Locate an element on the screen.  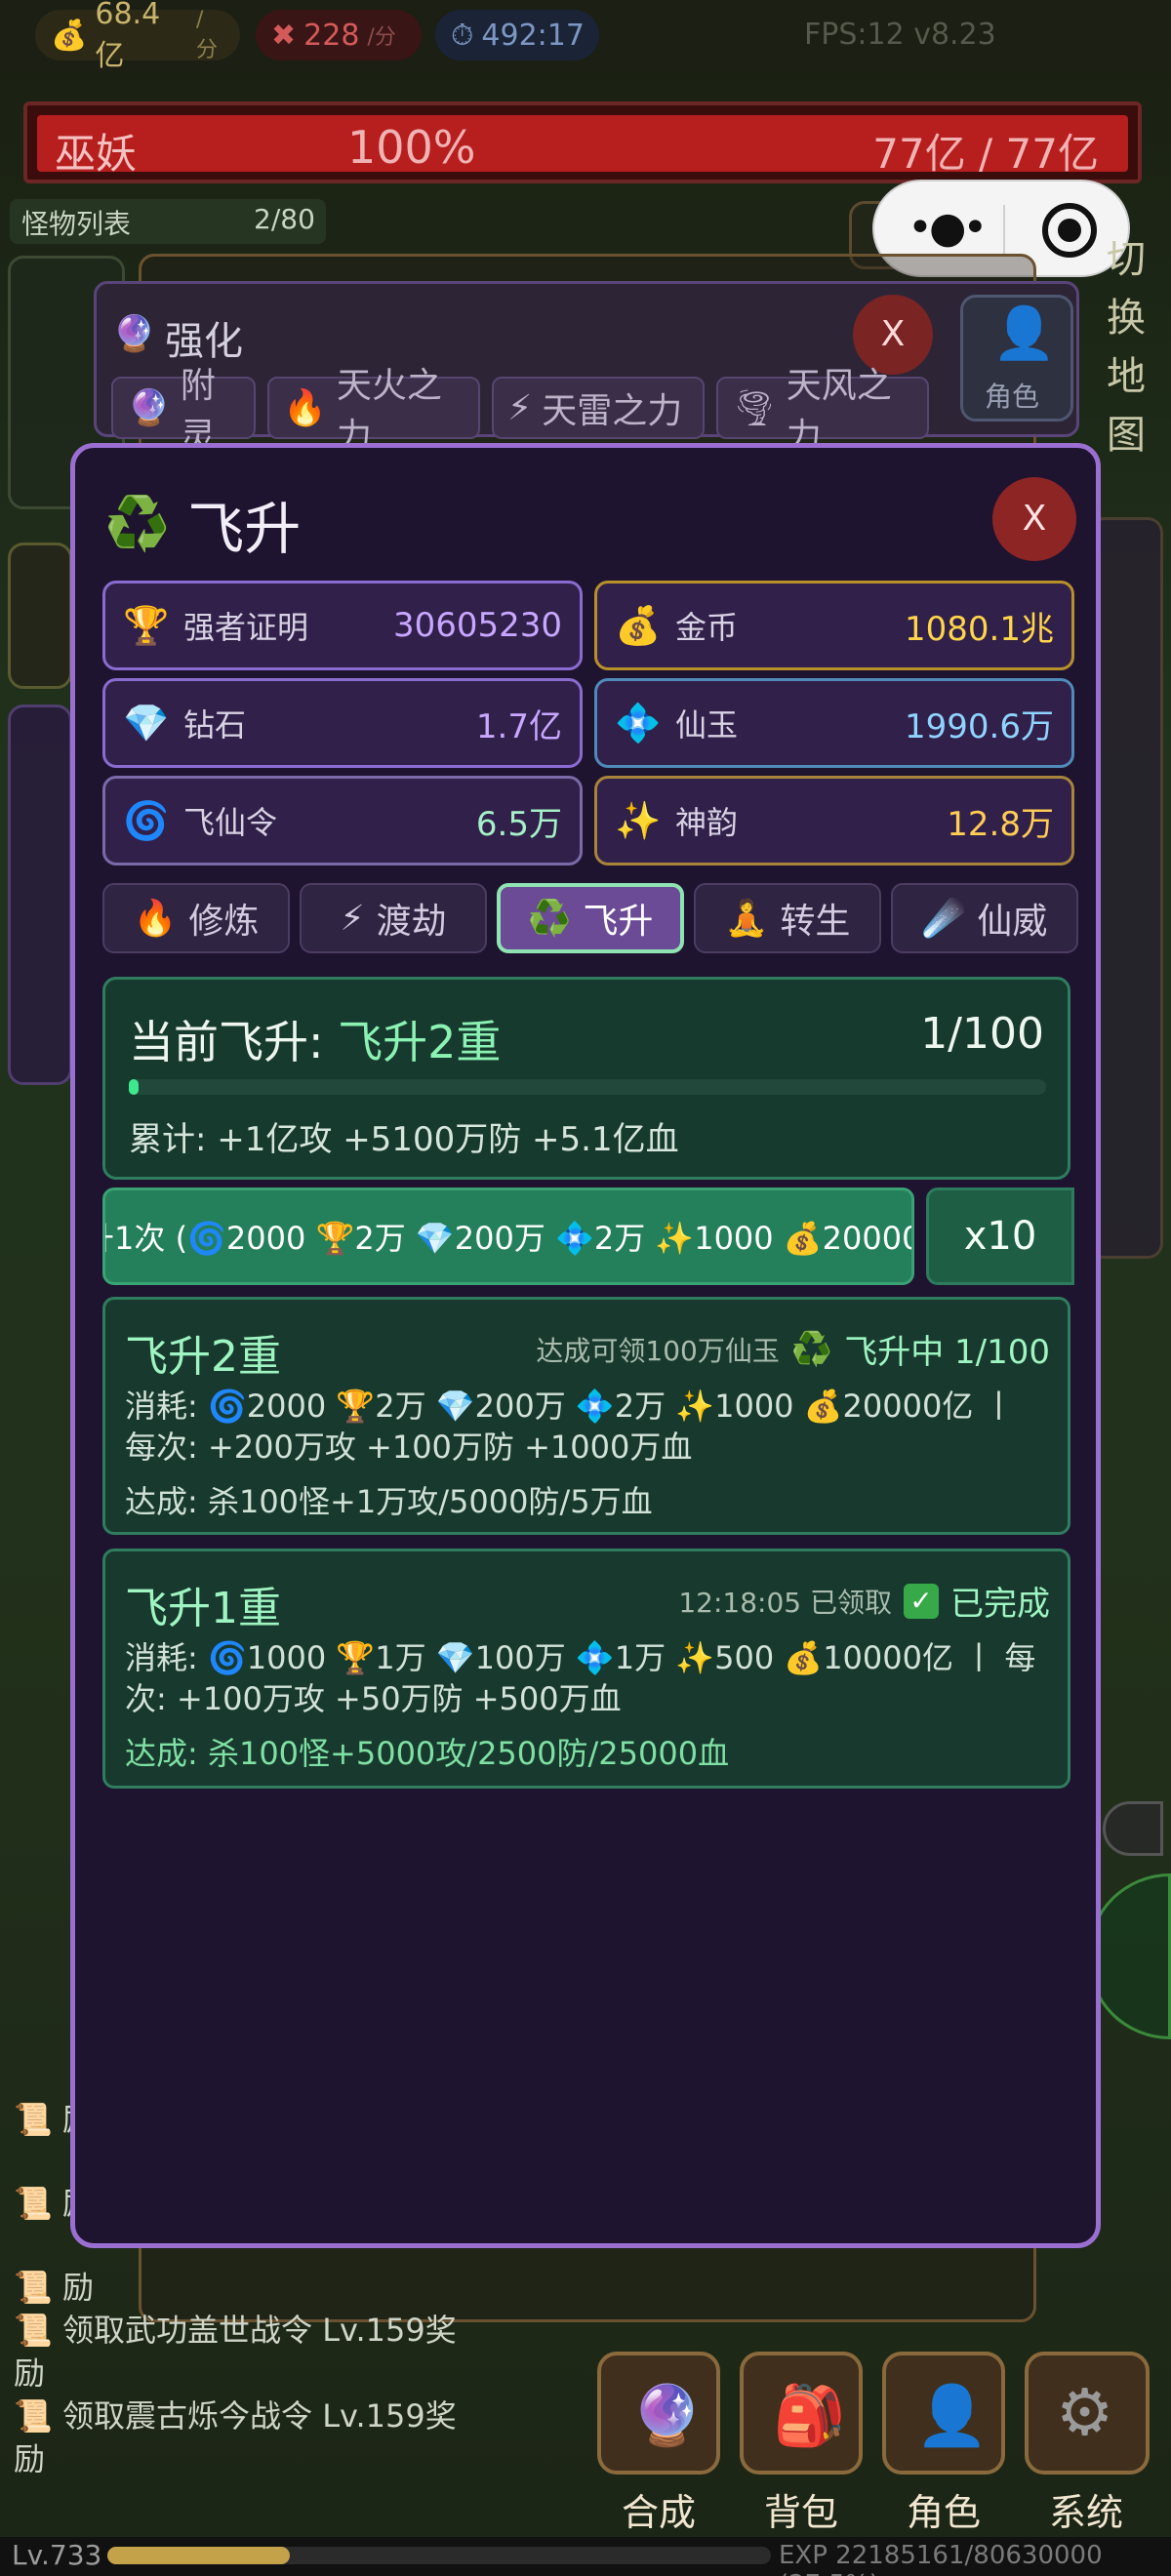
tab-label: 天雷之力 is located at coordinates (612, 411).